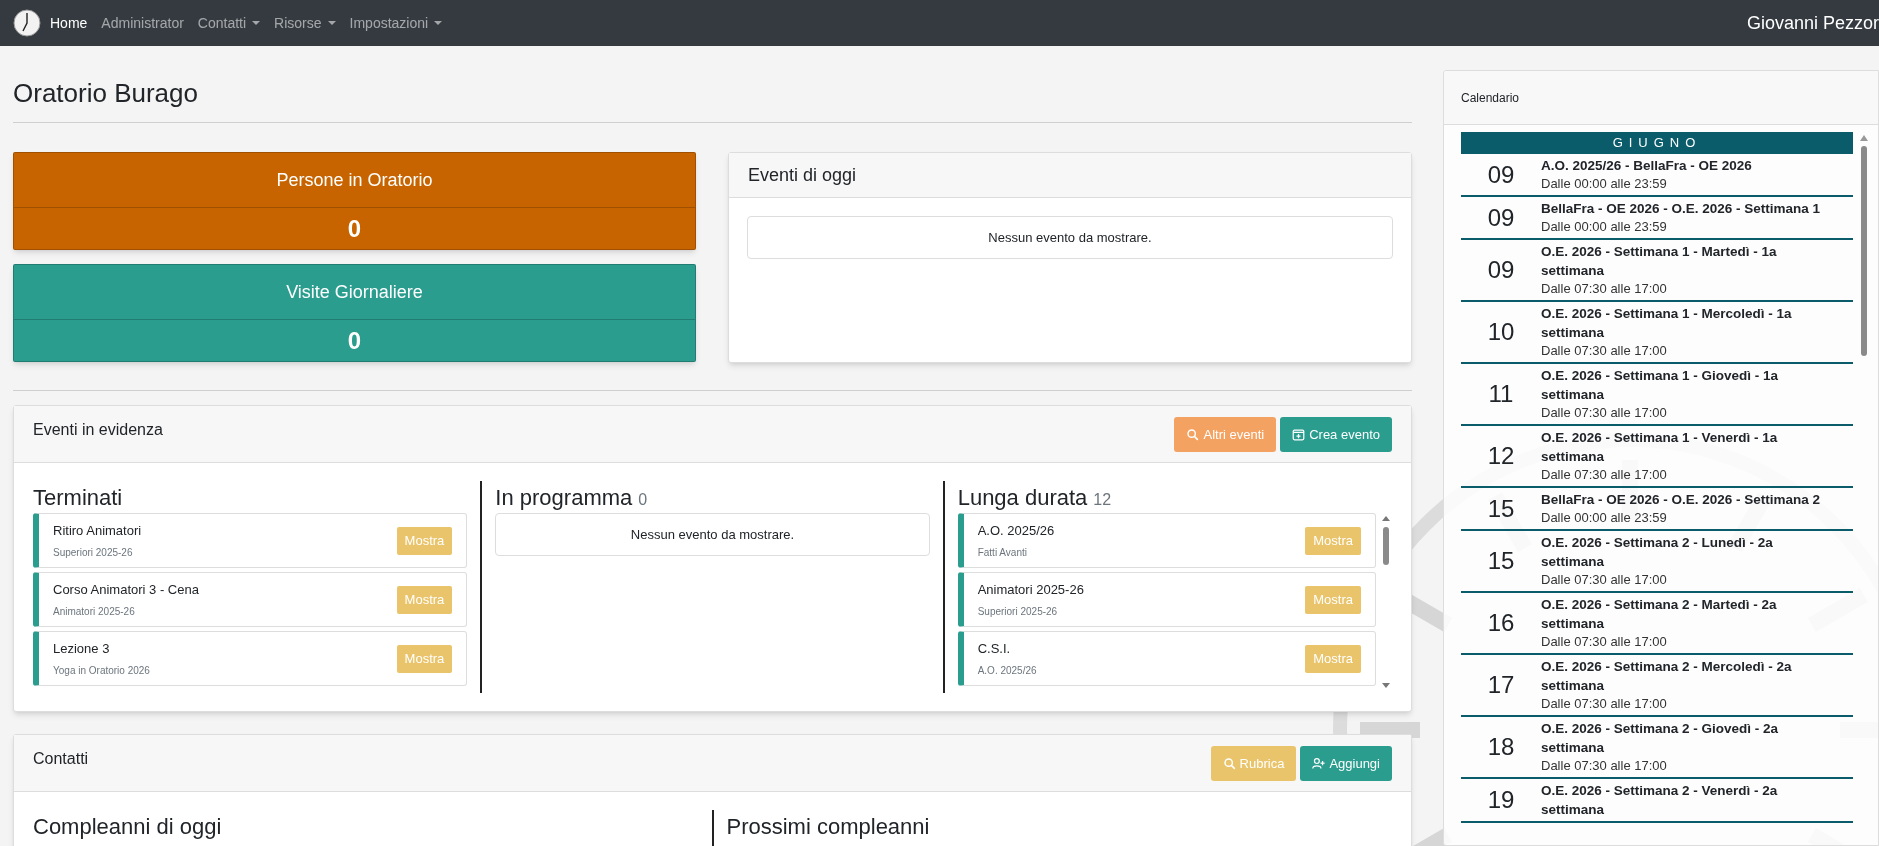  I want to click on user-name: Giovanni Pezzor, so click(1812, 23).